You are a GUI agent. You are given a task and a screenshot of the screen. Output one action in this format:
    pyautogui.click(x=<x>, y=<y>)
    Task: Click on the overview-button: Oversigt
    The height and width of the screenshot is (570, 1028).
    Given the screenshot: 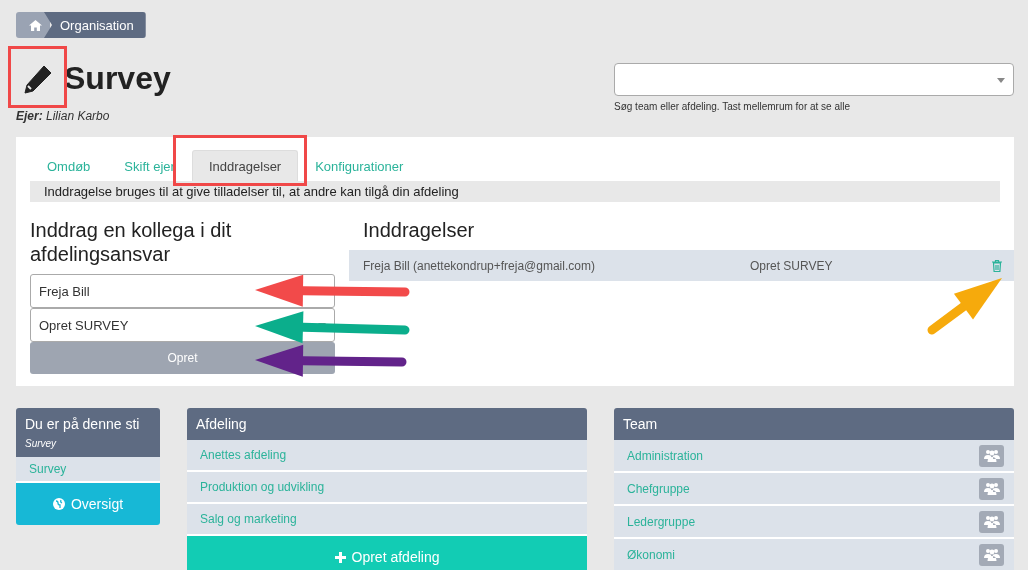 What is the action you would take?
    pyautogui.click(x=88, y=504)
    